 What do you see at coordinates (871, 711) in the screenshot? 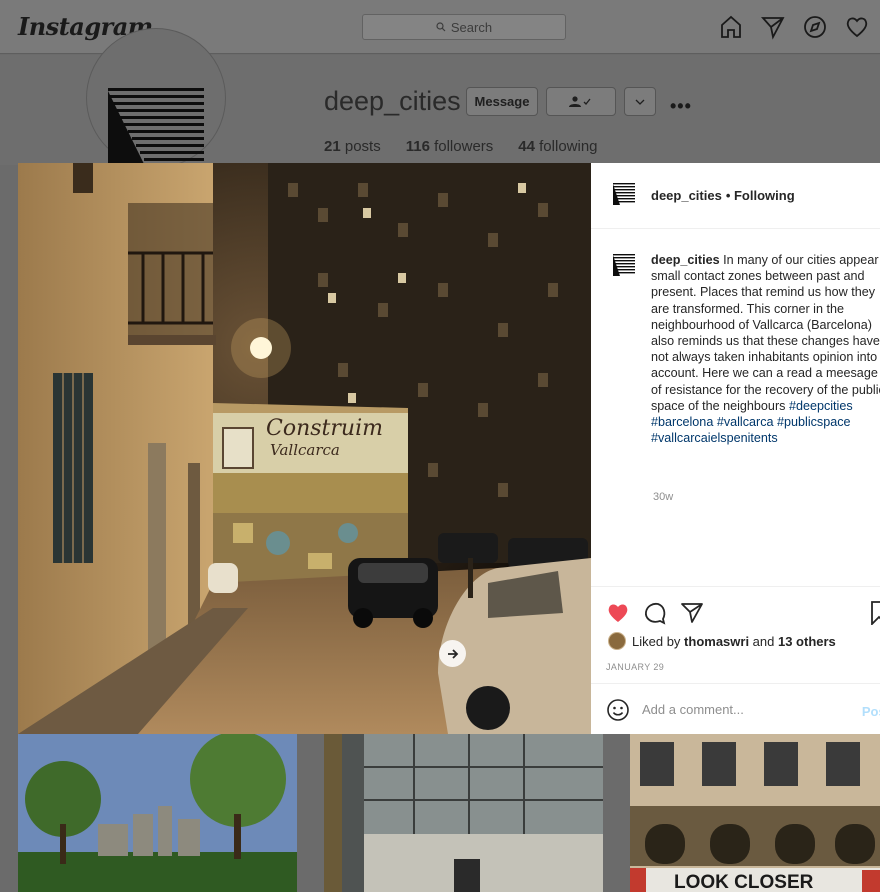
I see `post-comment-button: Post` at bounding box center [871, 711].